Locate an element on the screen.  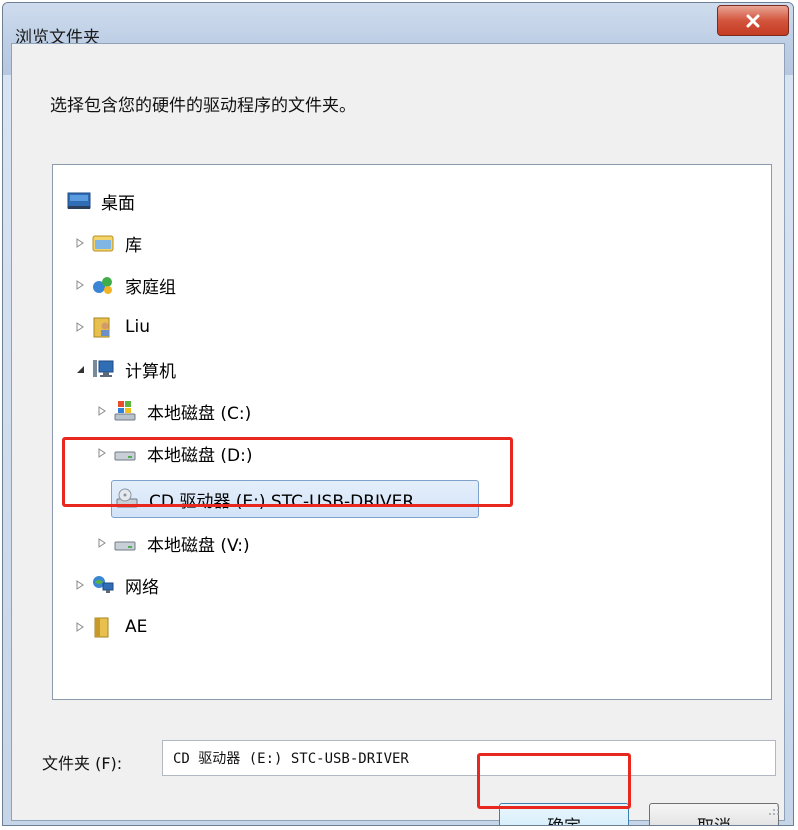
tree-item-network: 网络 is located at coordinates (116, 585).